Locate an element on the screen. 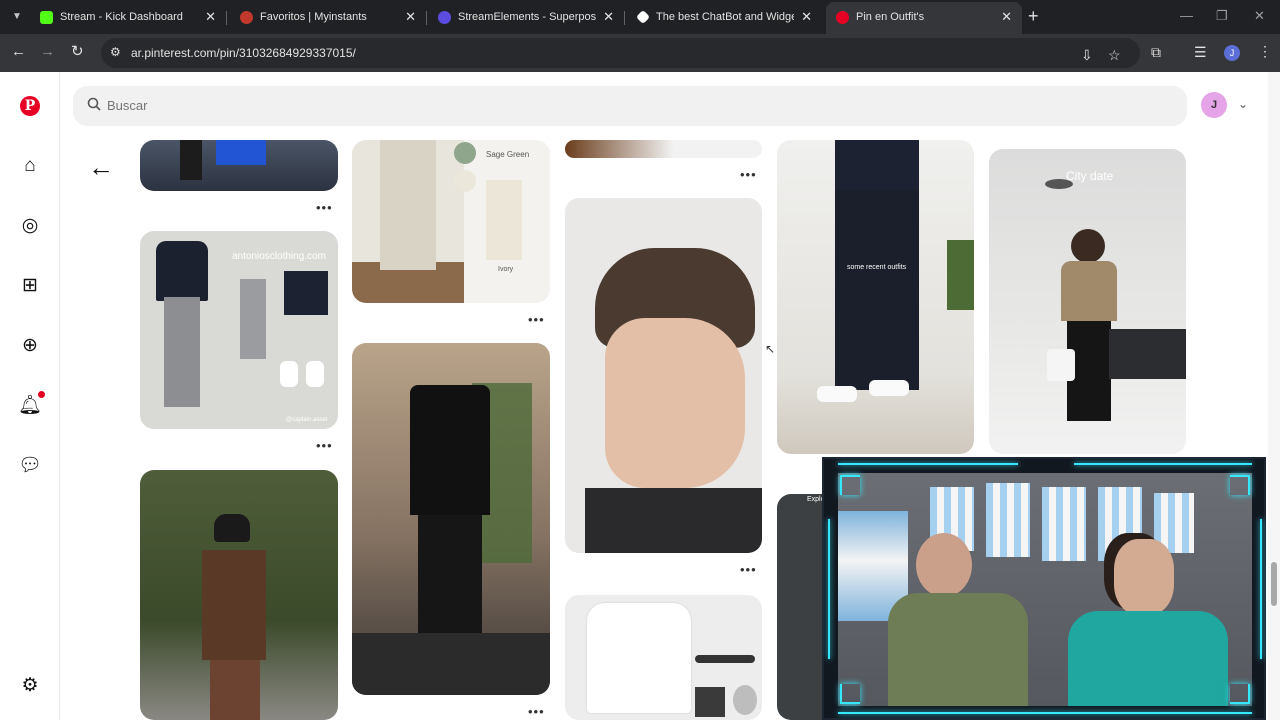 The image size is (1280, 720). pin-image-wallet is located at coordinates (710, 702).